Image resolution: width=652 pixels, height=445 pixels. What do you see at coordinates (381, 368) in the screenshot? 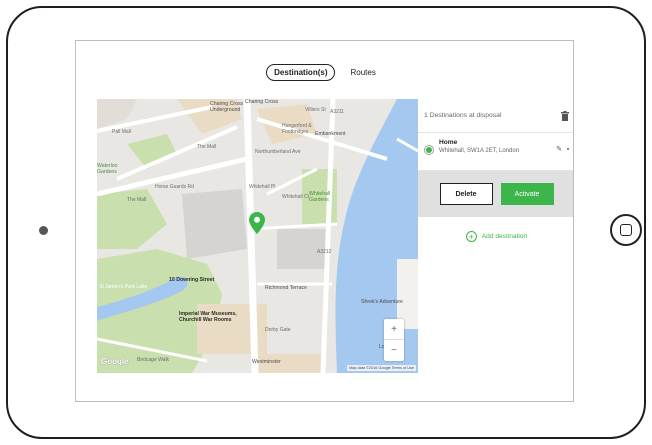
I see `map-attribution: Map data ©2016 Google Terms of Use` at bounding box center [381, 368].